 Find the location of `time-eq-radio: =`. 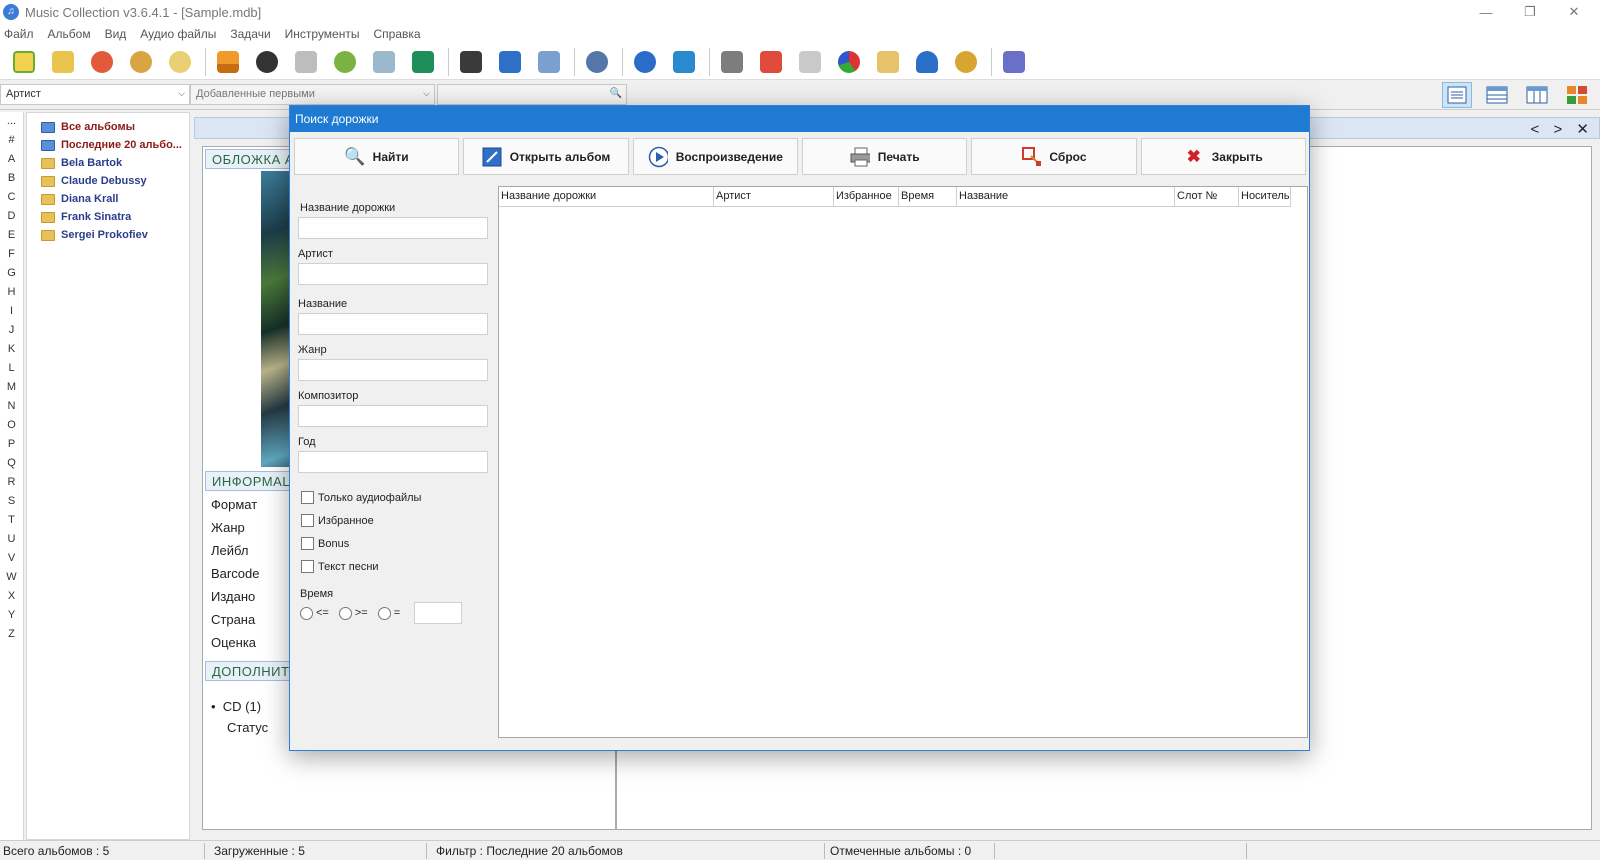

time-eq-radio: = is located at coordinates (388, 613).